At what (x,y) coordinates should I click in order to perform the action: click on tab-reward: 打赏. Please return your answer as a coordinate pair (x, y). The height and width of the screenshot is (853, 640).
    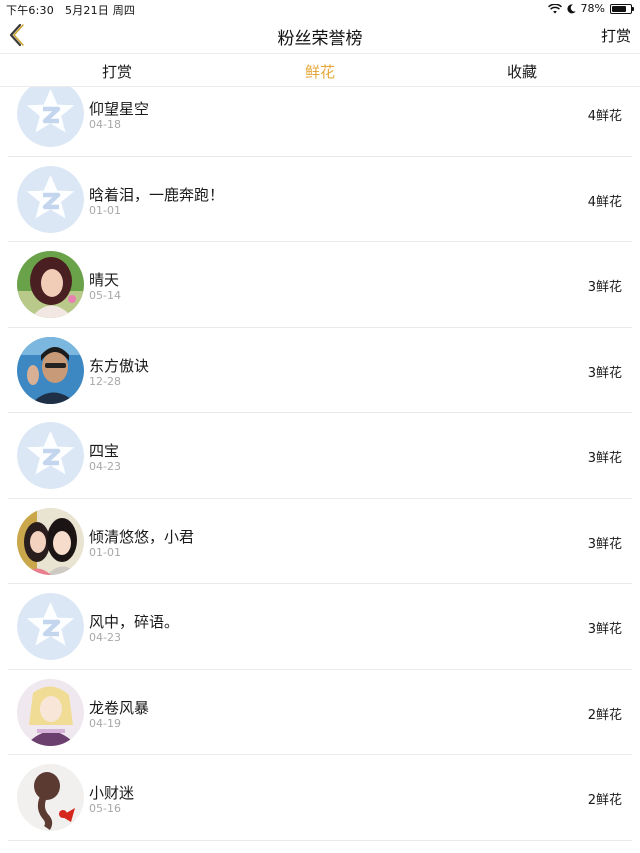
    Looking at the image, I should click on (117, 71).